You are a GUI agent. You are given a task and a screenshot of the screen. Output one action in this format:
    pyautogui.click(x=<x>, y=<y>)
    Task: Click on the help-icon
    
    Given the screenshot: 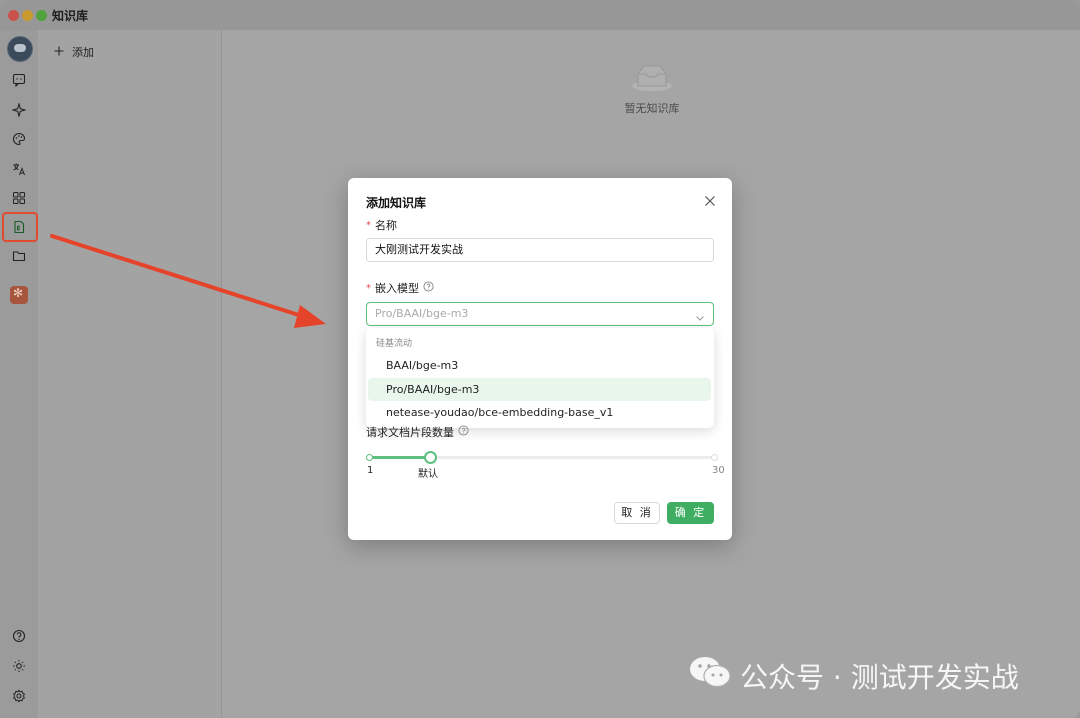 What is the action you would take?
    pyautogui.click(x=19, y=636)
    